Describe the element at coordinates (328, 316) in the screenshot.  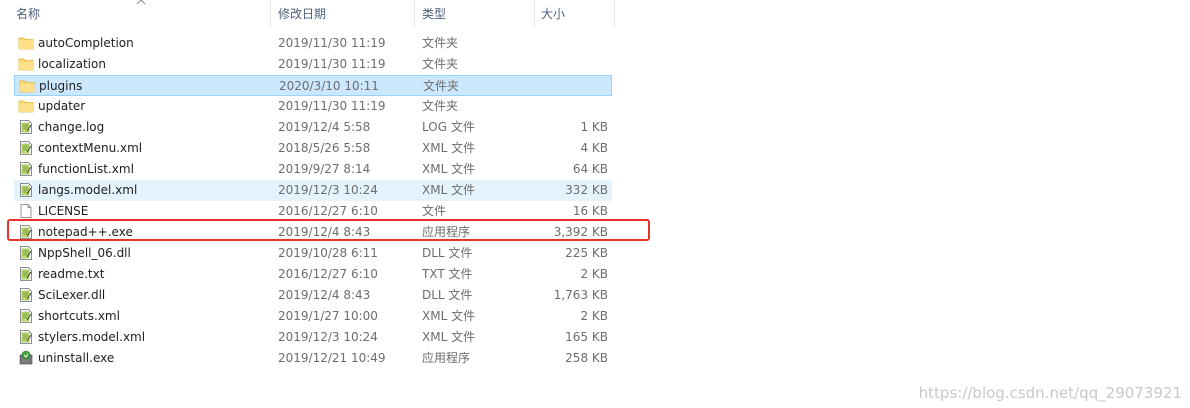
I see `file-modified-date: 2019/1/27 10:00` at that location.